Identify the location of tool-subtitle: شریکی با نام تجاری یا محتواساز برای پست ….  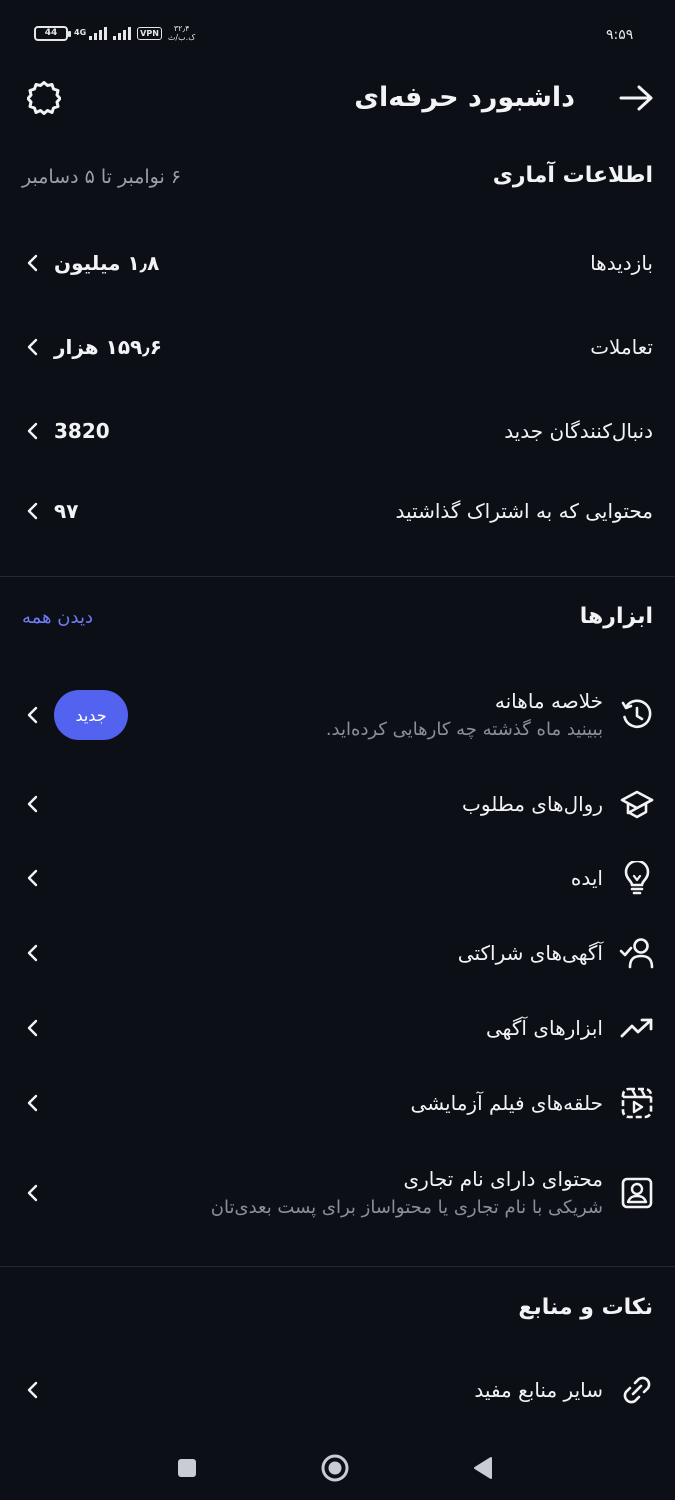
(406, 1207).